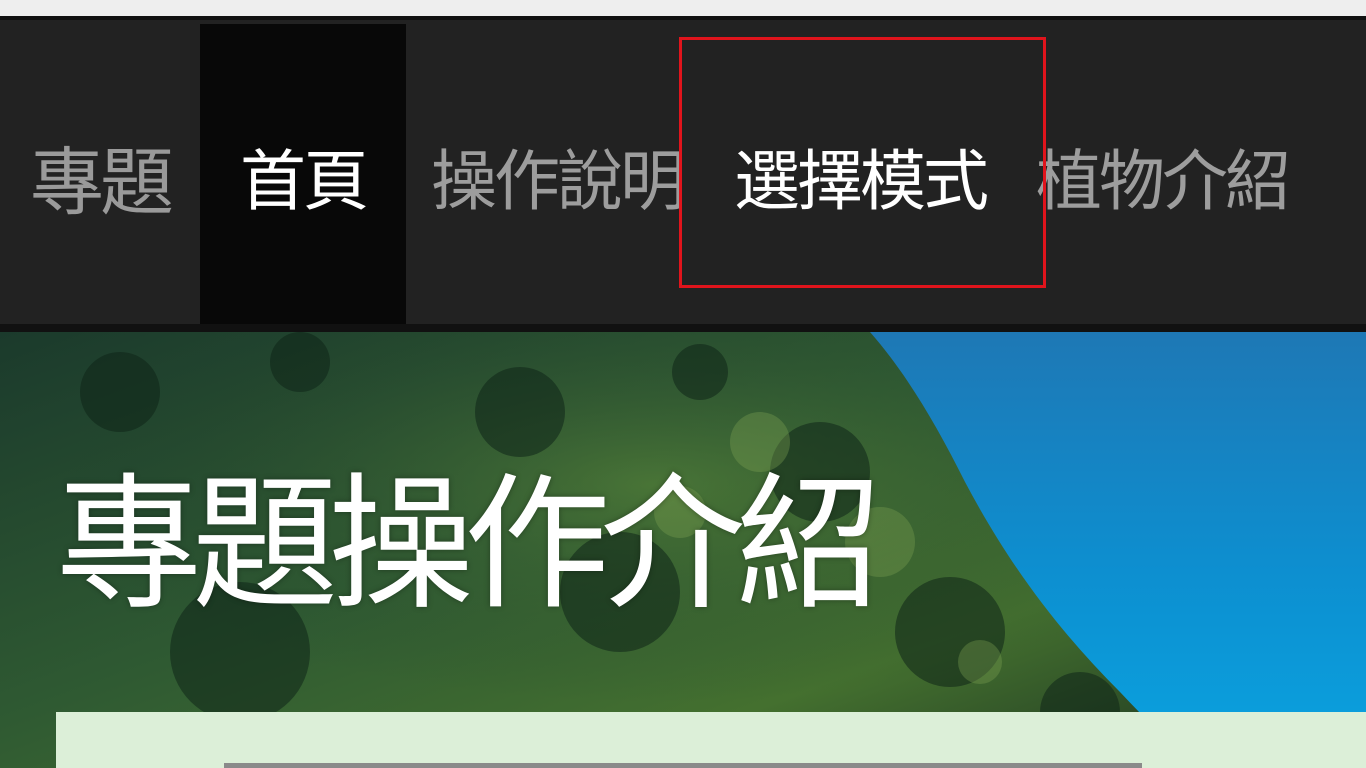  Describe the element at coordinates (1162, 176) in the screenshot. I see `nav-item-plant-intro: 植物介紹` at that location.